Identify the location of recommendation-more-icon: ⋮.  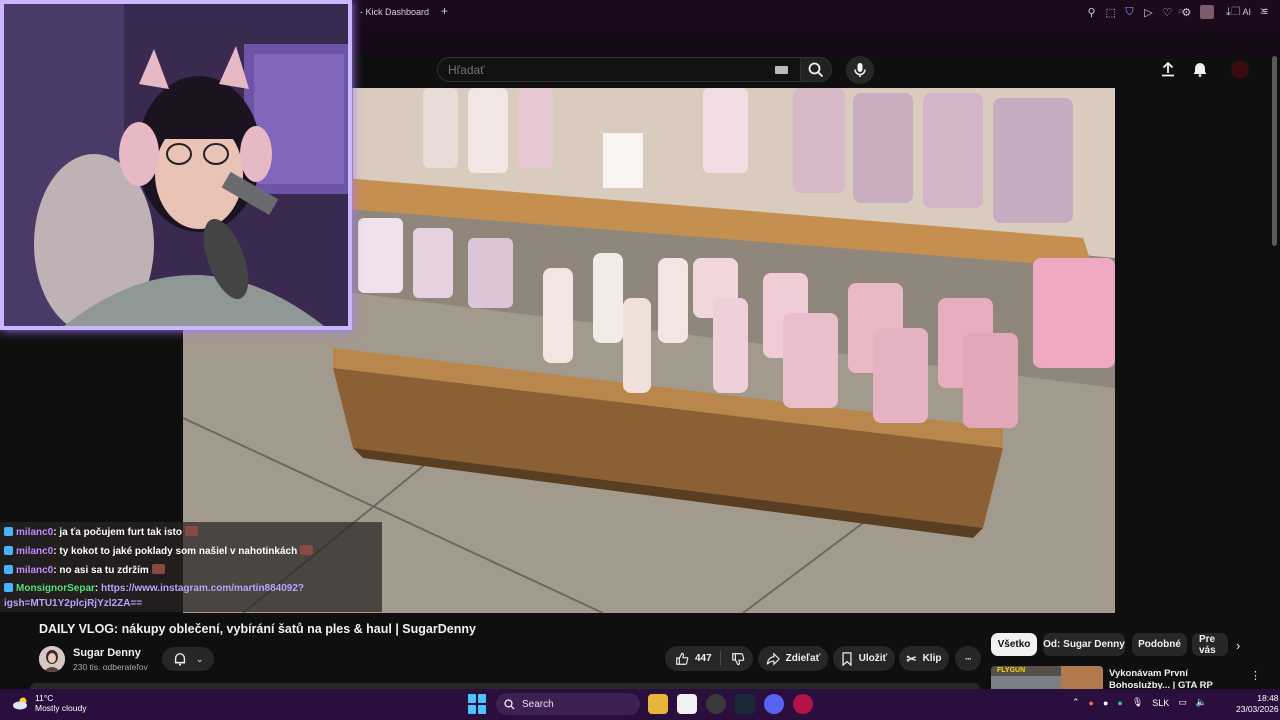
(1255, 675).